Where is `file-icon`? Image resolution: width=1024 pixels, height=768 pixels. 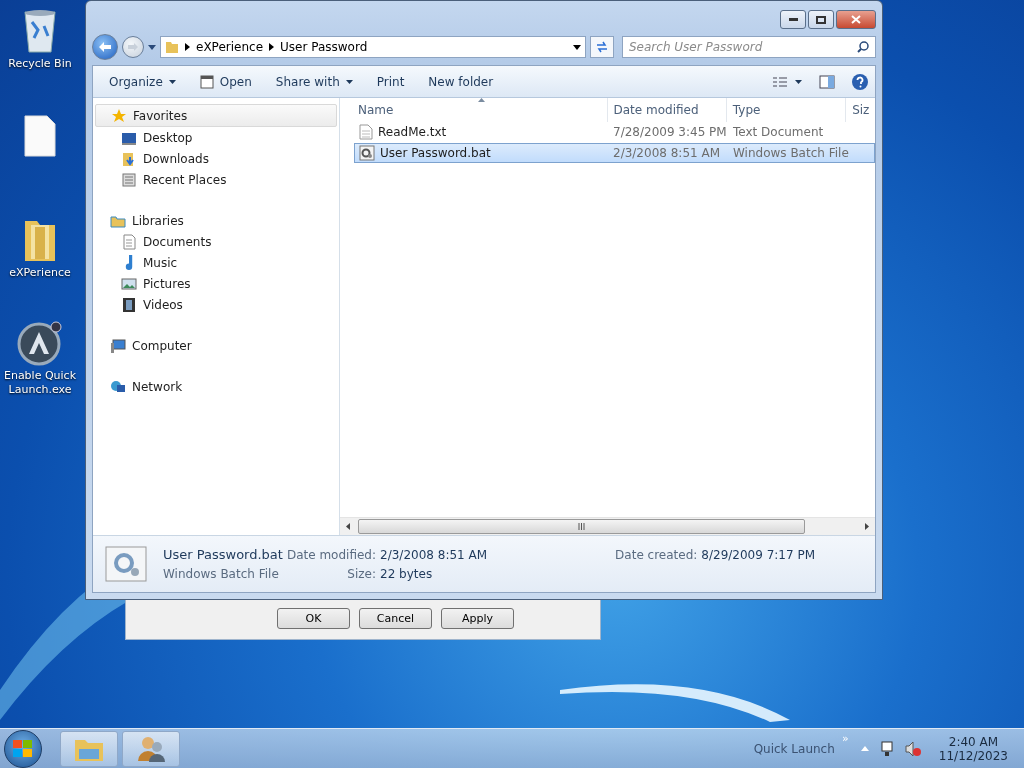 file-icon is located at coordinates (40, 136).